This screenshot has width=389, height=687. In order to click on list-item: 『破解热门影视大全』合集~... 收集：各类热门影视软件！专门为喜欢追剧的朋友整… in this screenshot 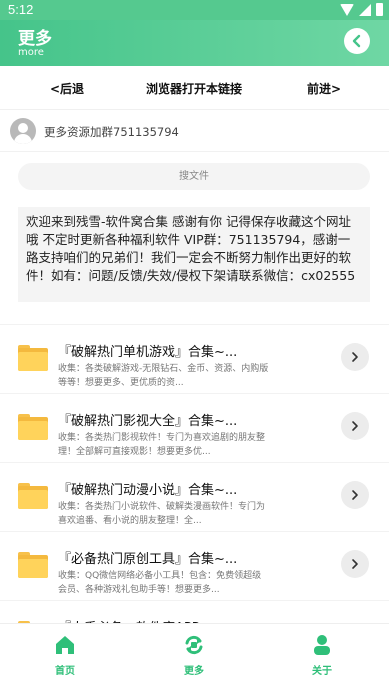, I will do `click(194, 428)`.